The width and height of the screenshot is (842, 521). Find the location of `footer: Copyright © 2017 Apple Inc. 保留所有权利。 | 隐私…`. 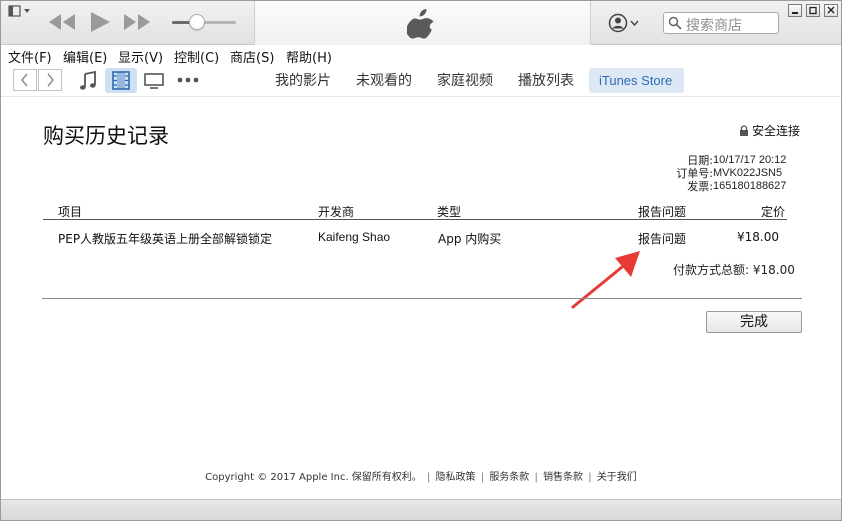

footer: Copyright © 2017 Apple Inc. 保留所有权利。 | 隐私… is located at coordinates (421, 475).